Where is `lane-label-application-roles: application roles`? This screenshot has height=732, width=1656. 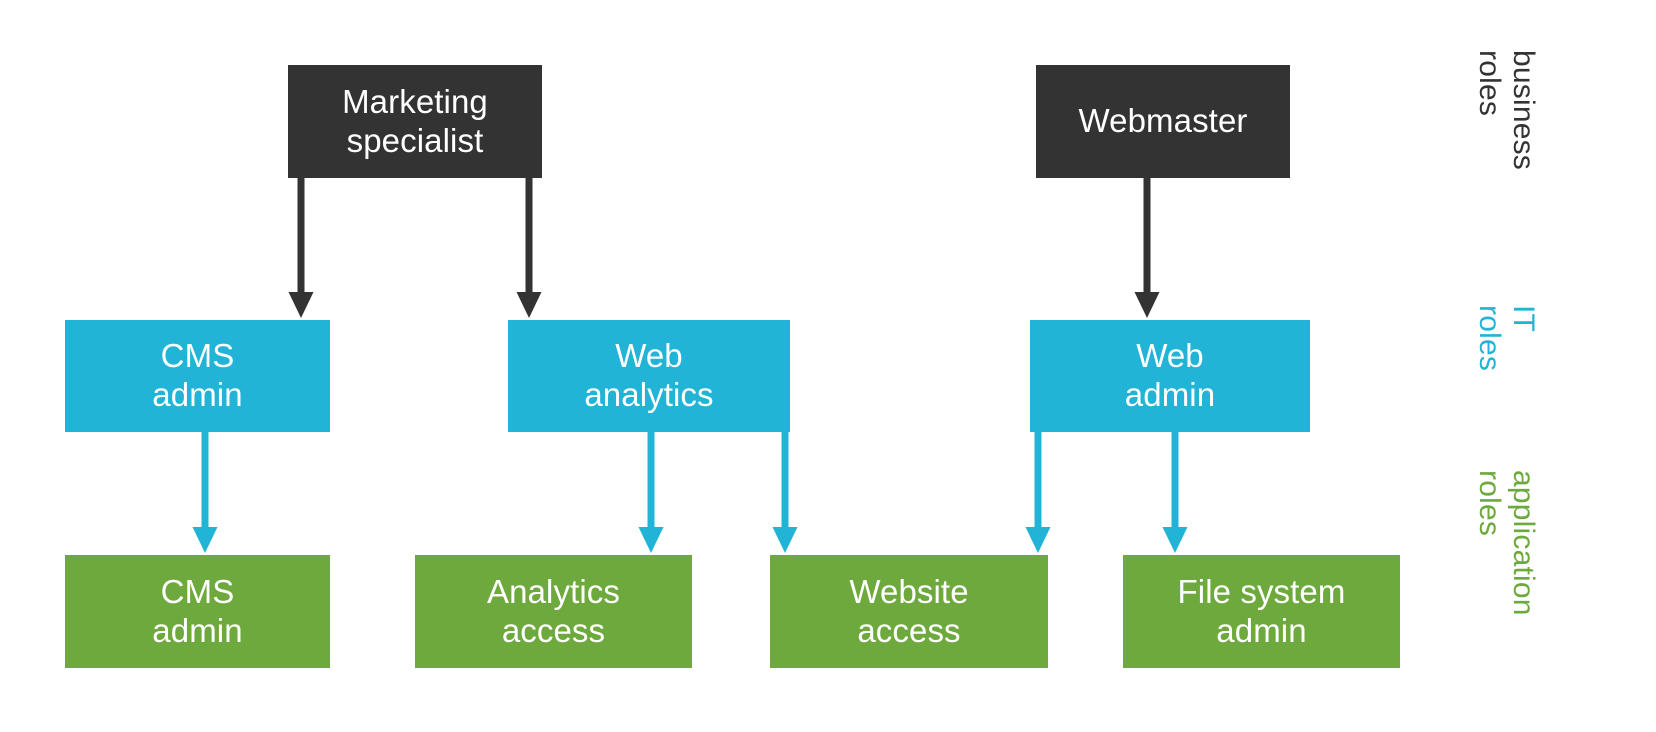 lane-label-application-roles: application roles is located at coordinates (1506, 543).